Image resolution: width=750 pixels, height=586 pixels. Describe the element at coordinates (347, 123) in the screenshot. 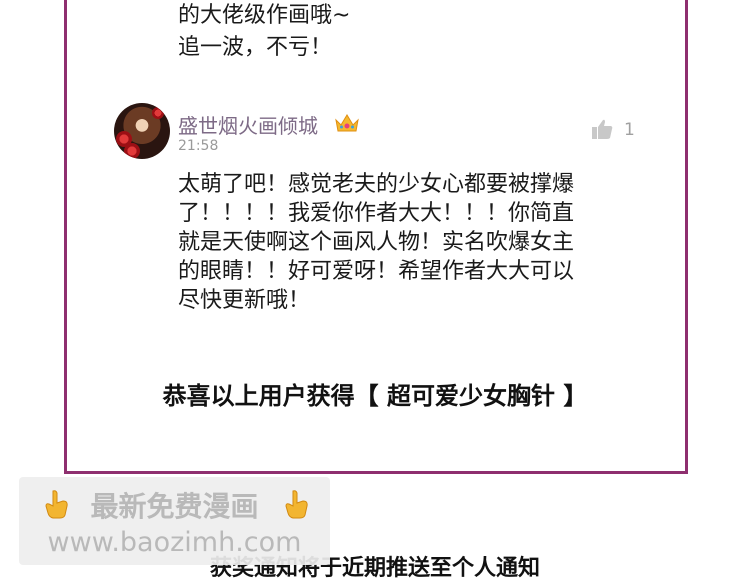

I see `crown-icon` at that location.